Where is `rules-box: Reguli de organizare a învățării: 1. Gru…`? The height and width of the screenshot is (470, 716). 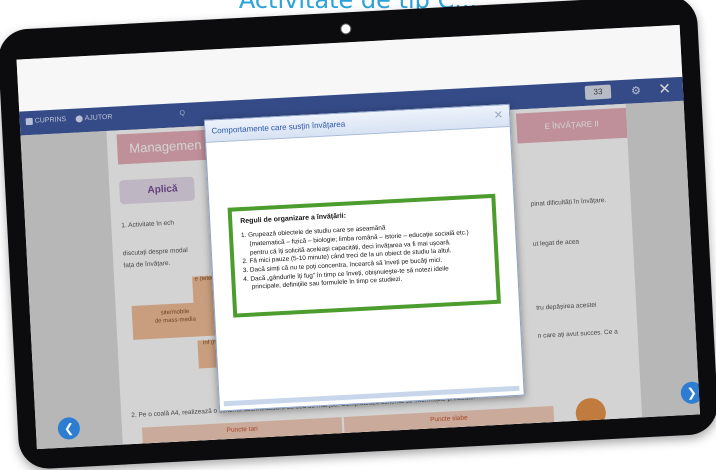 rules-box: Reguli de organizare a învățării: 1. Gru… is located at coordinates (364, 255).